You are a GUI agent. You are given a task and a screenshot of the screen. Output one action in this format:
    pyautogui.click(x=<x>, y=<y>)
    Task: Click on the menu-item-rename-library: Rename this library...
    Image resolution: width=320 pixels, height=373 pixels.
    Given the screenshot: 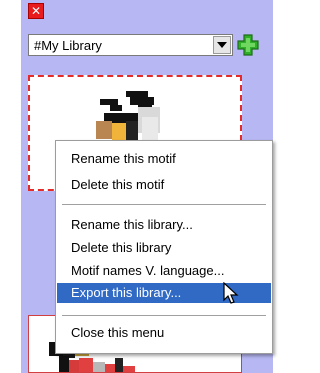 What is the action you would take?
    pyautogui.click(x=164, y=225)
    